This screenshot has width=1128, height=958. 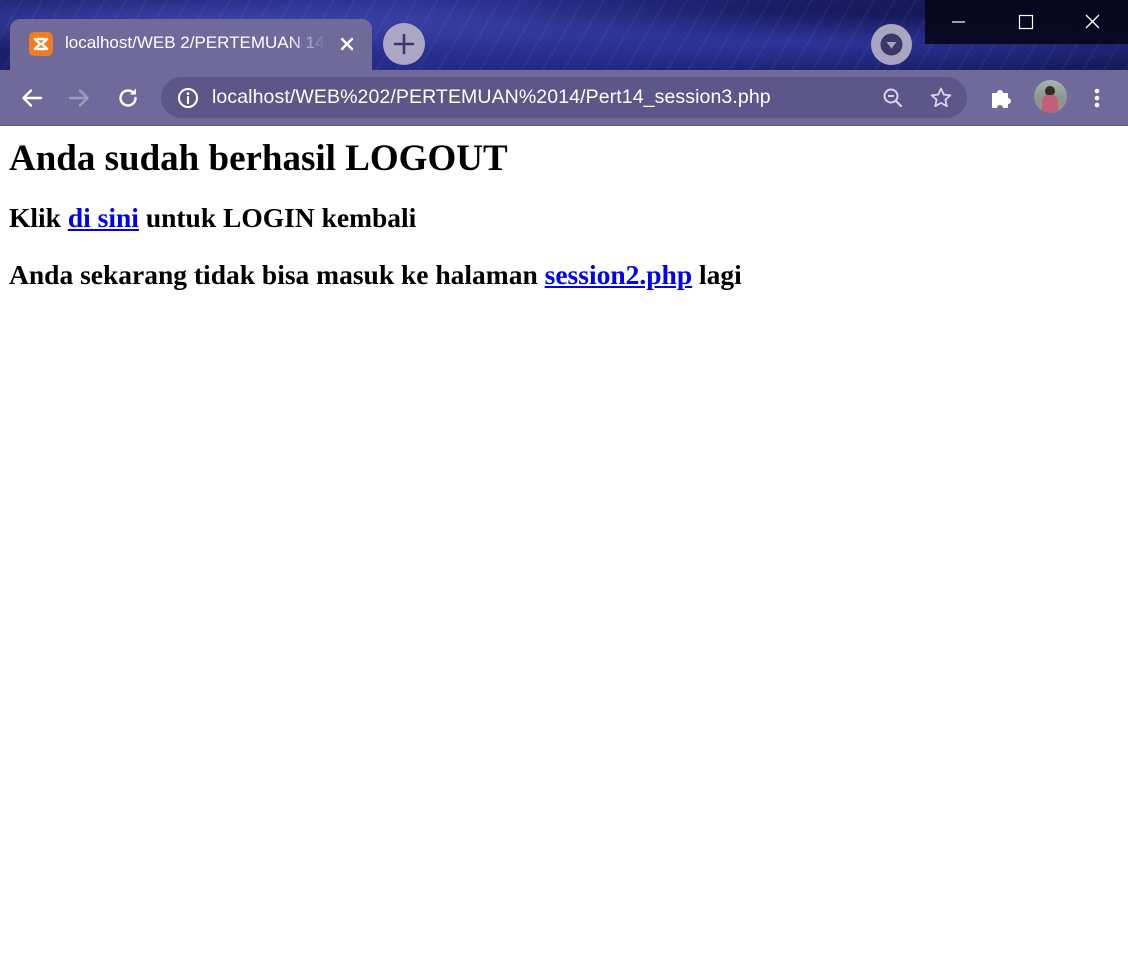 I want to click on window-controls, so click(x=1026, y=22).